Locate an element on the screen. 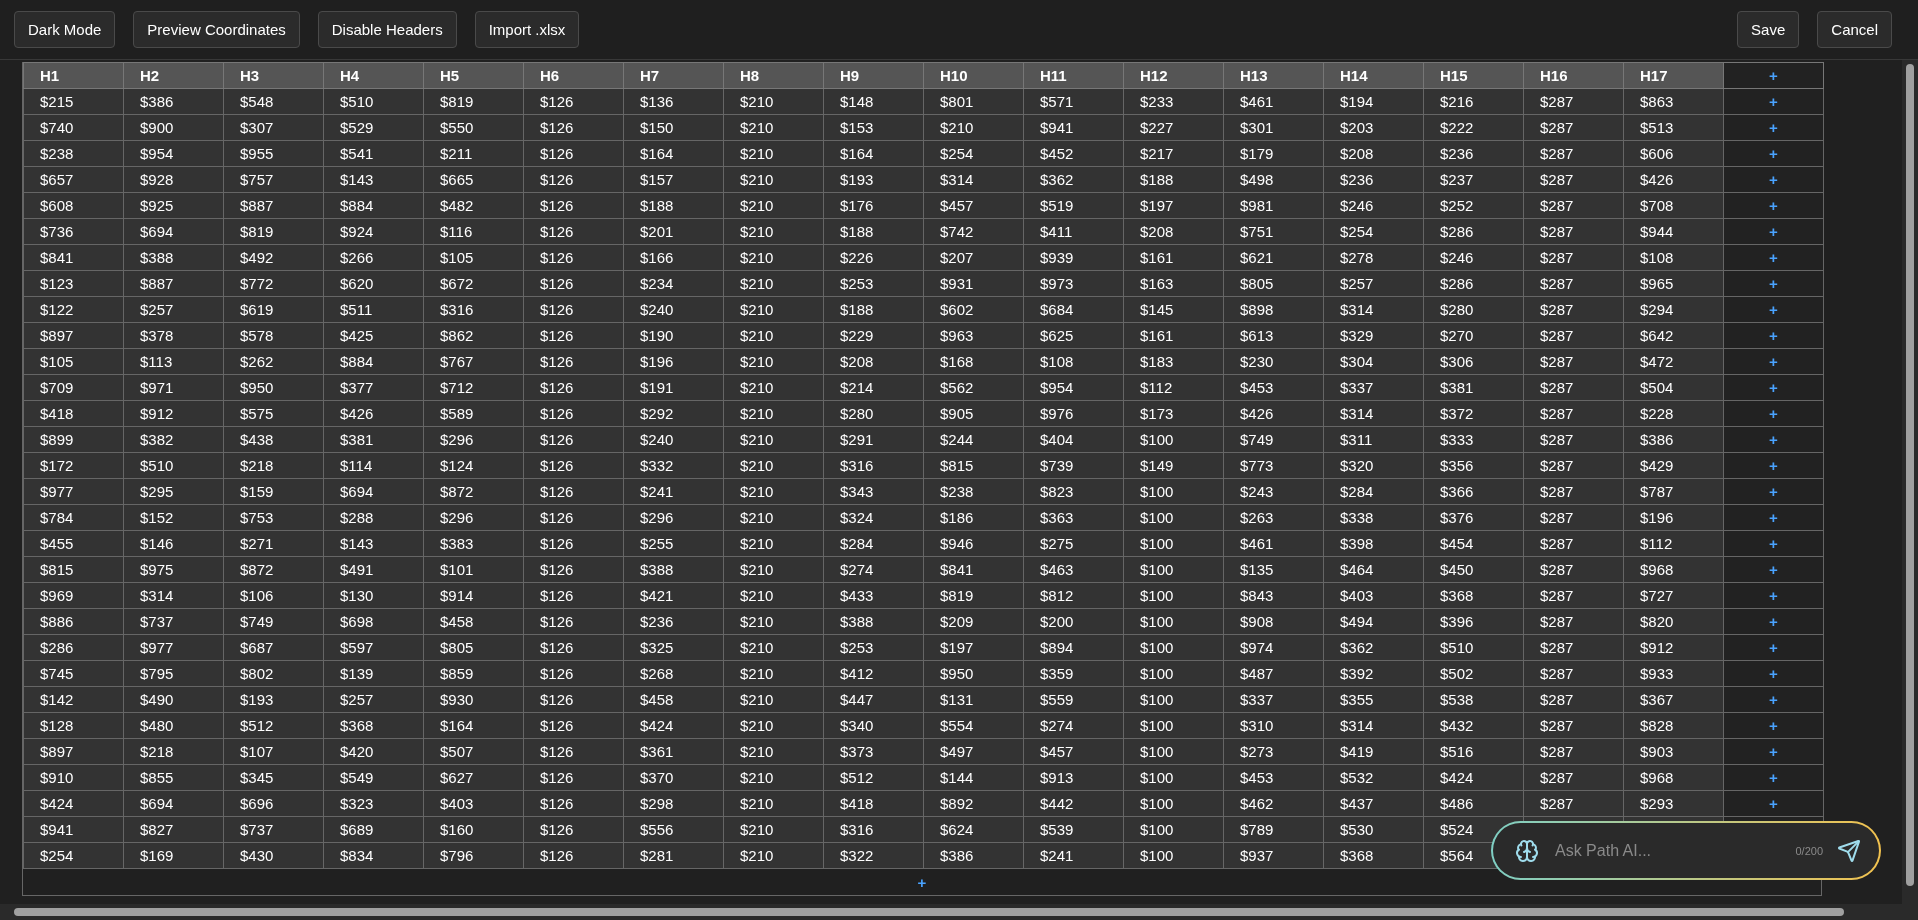 This screenshot has width=1918, height=920. toolbar-button: Save is located at coordinates (1768, 29).